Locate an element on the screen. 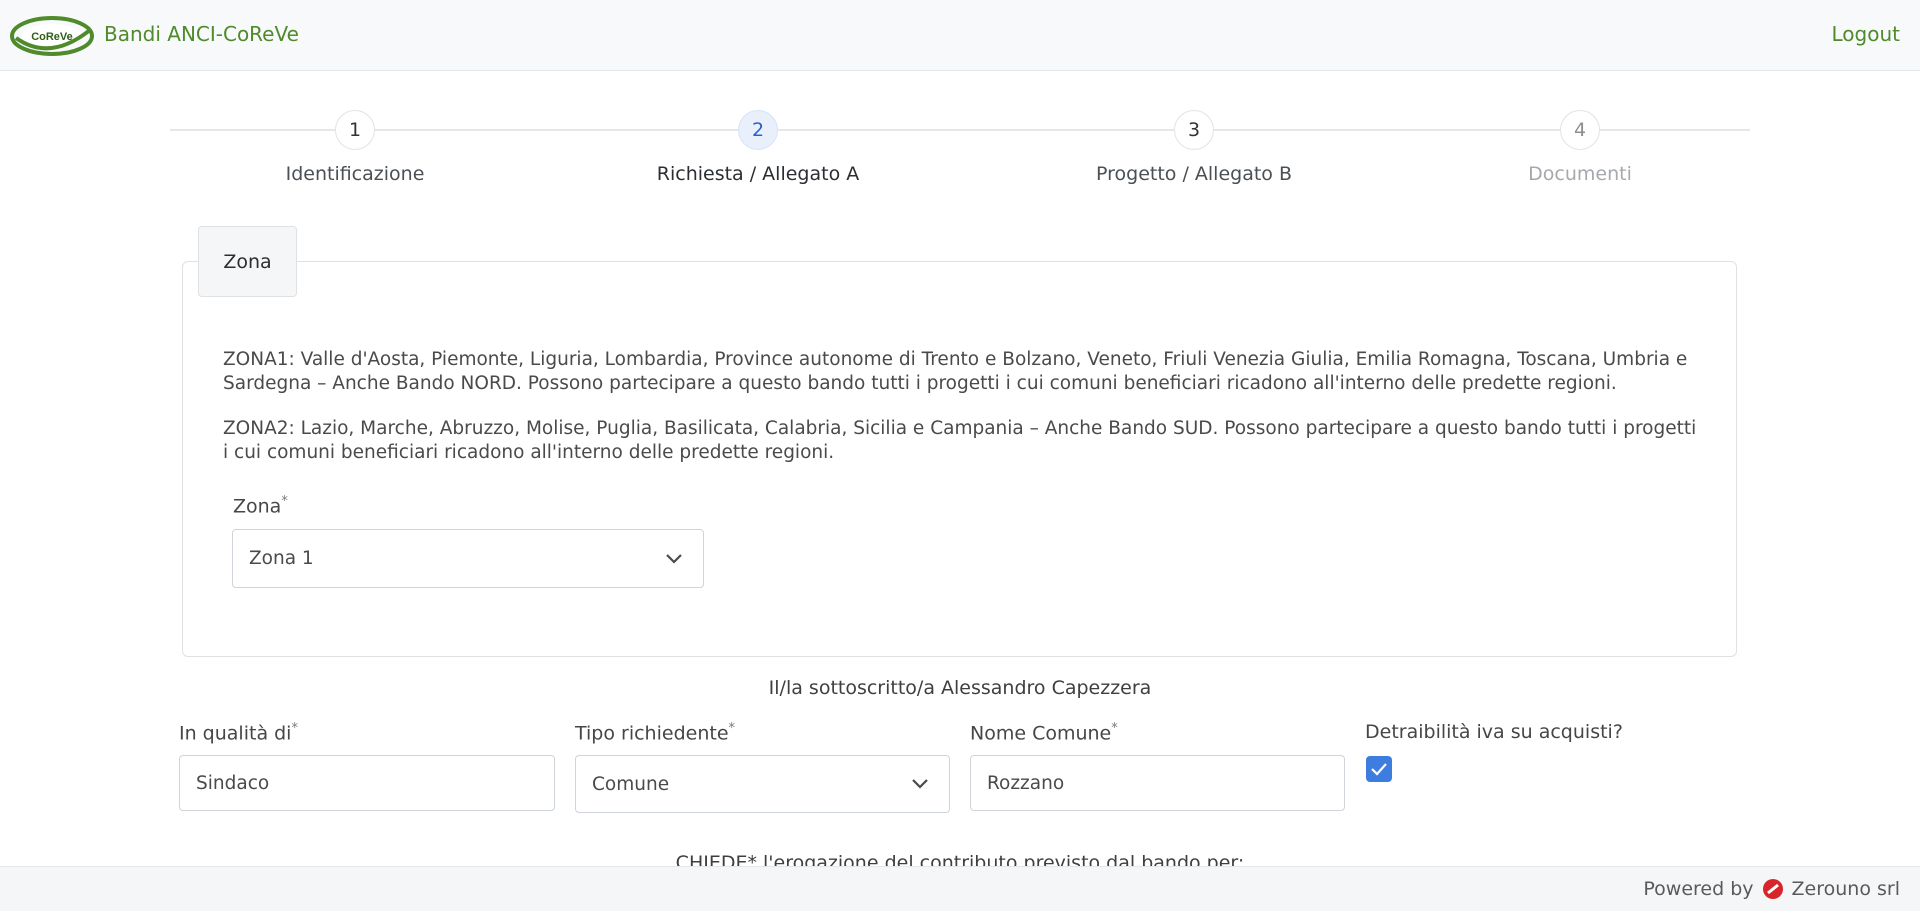  step-label: Progetto / Allegato B is located at coordinates (1194, 174).